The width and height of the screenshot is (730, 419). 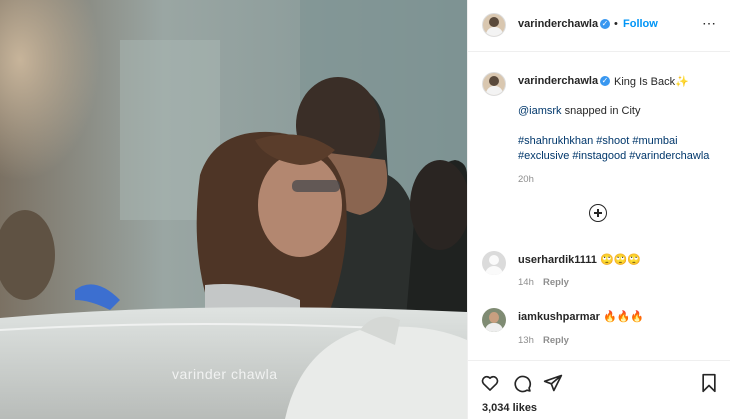 What do you see at coordinates (598, 141) in the screenshot?
I see `hashtags-line-1: #shahrukhkhan #shoot #mumbai` at bounding box center [598, 141].